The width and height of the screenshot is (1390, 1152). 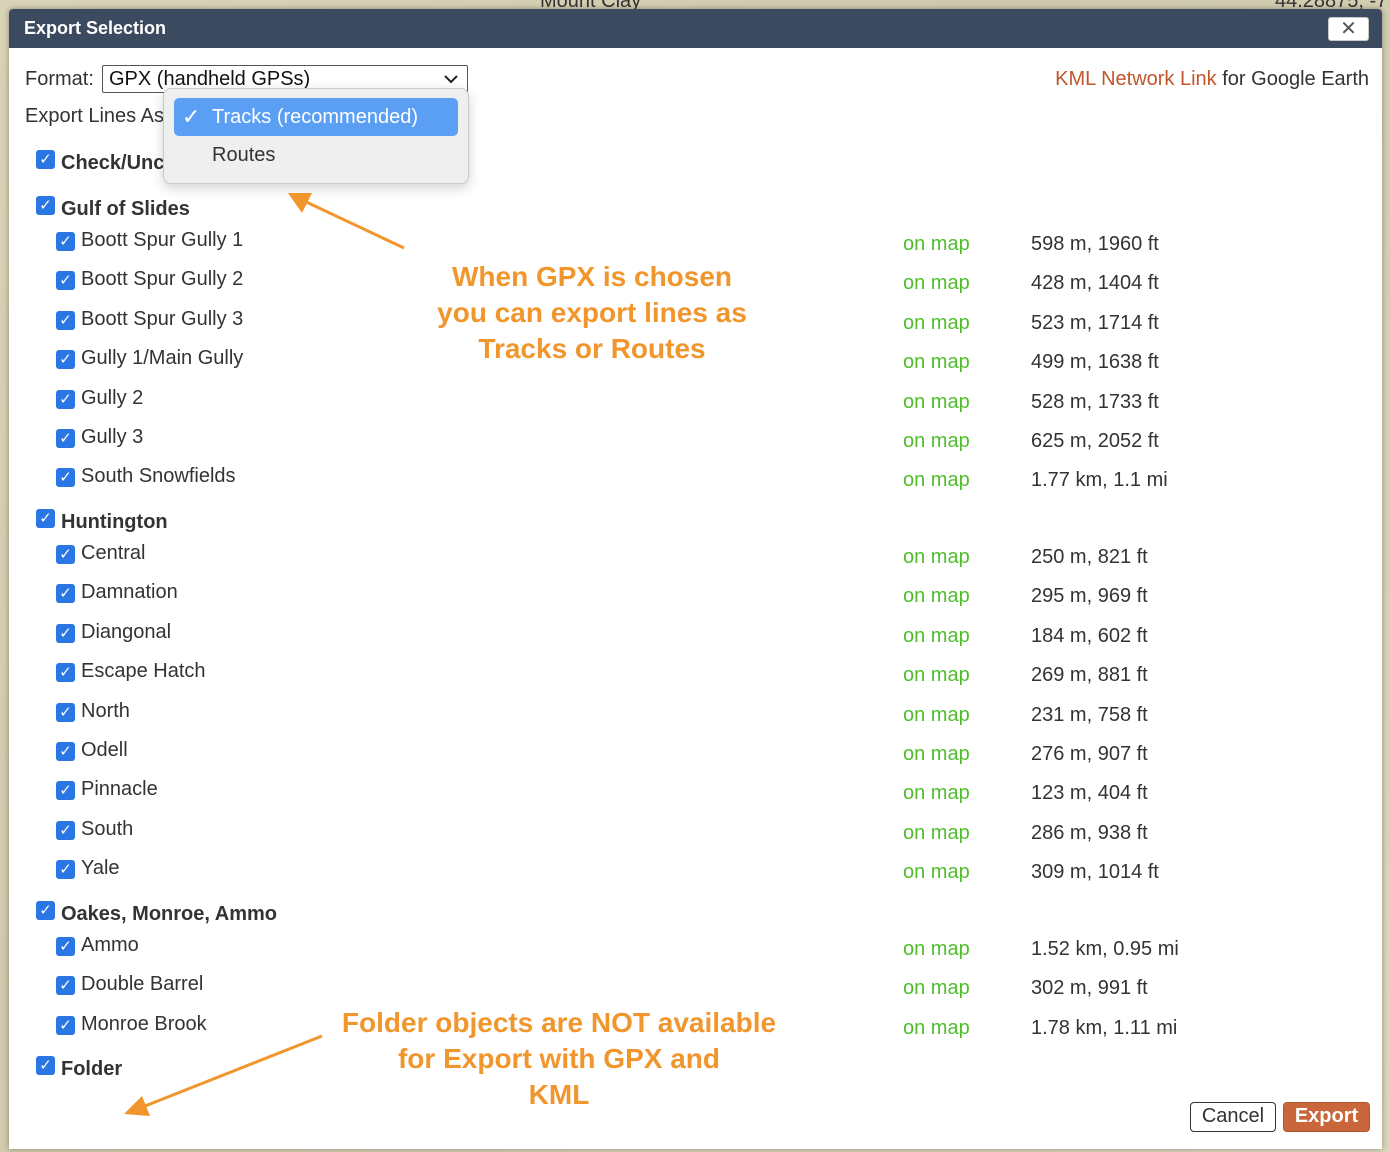 I want to click on item-distance: 499 m, 1638 ft, so click(x=1095, y=362).